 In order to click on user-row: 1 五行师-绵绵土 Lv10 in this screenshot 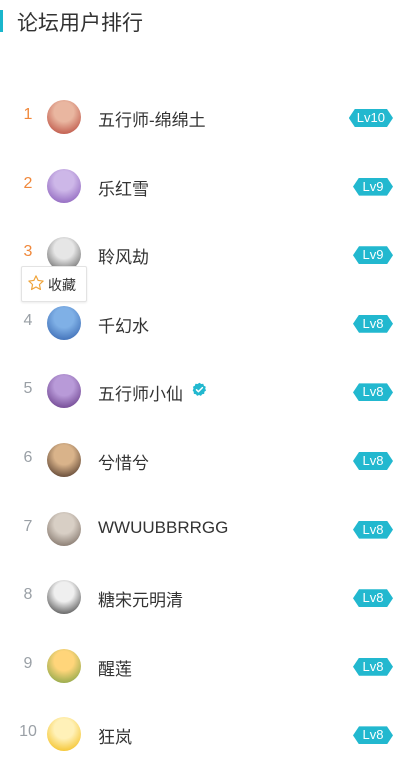, I will do `click(201, 118)`.